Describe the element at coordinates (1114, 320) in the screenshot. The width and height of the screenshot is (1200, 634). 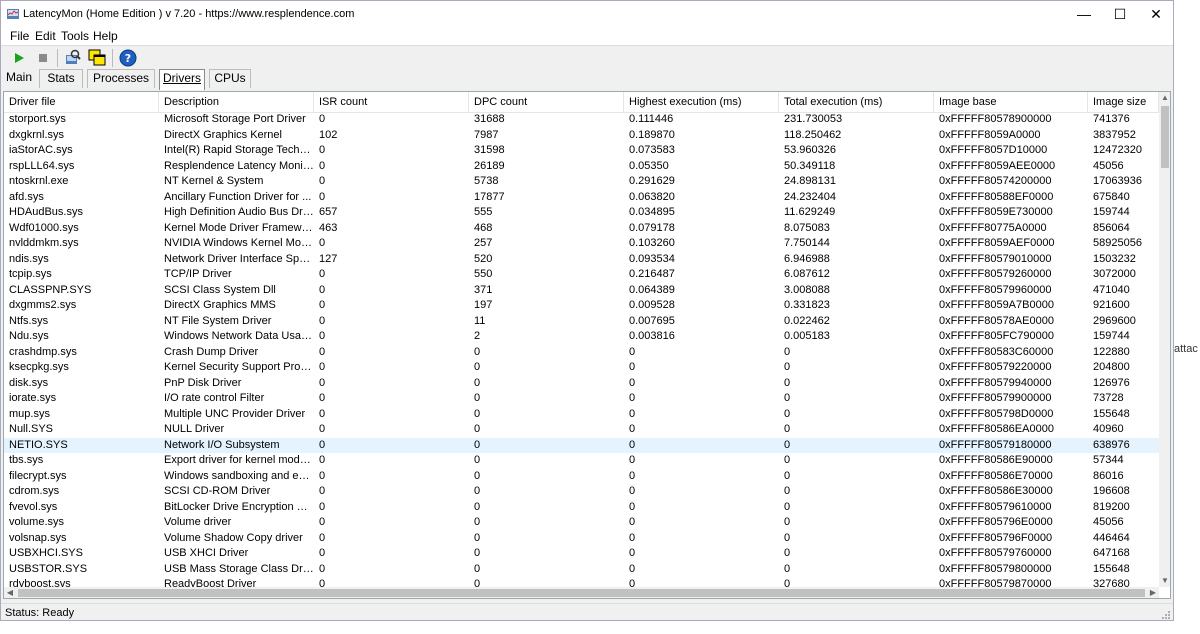
I see `image-size-cell: 2969600` at that location.